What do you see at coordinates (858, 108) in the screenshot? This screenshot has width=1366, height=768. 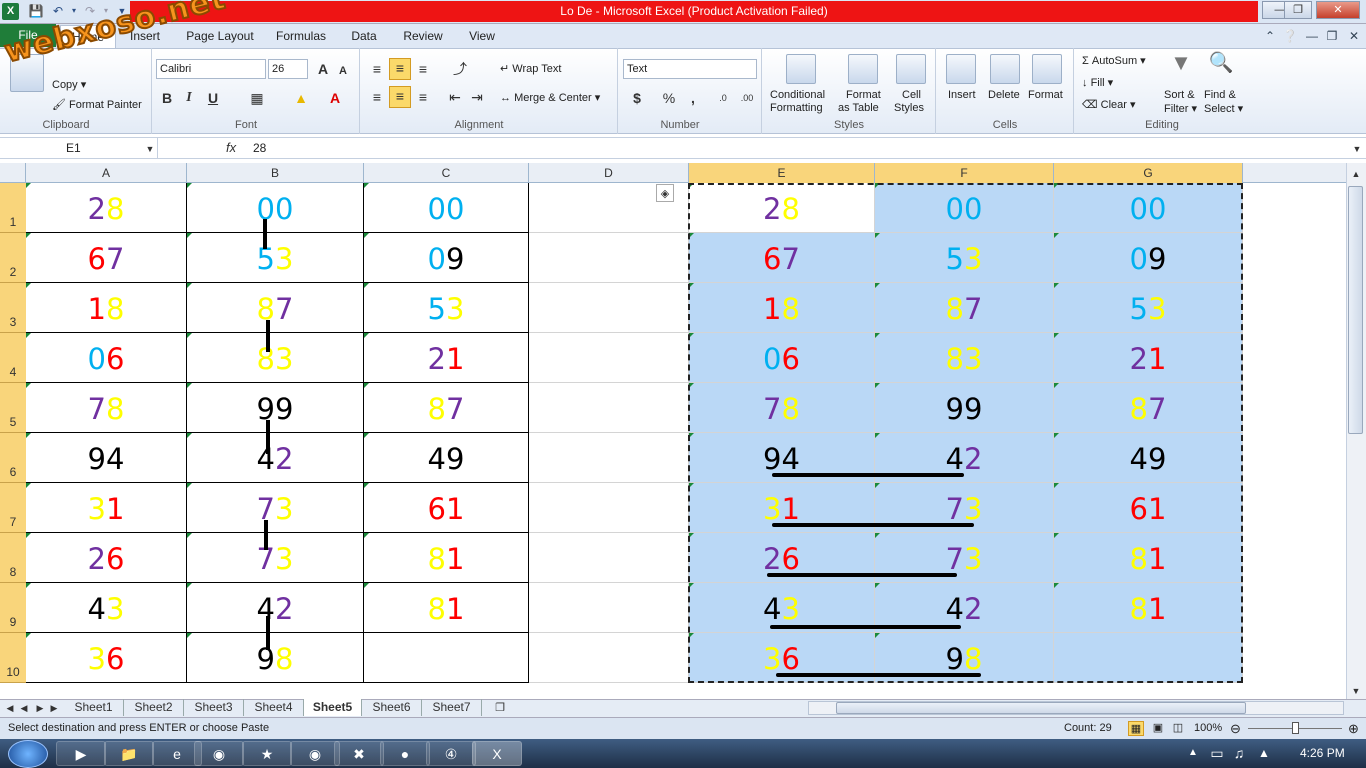 I see `format-table-label2: as Table` at bounding box center [858, 108].